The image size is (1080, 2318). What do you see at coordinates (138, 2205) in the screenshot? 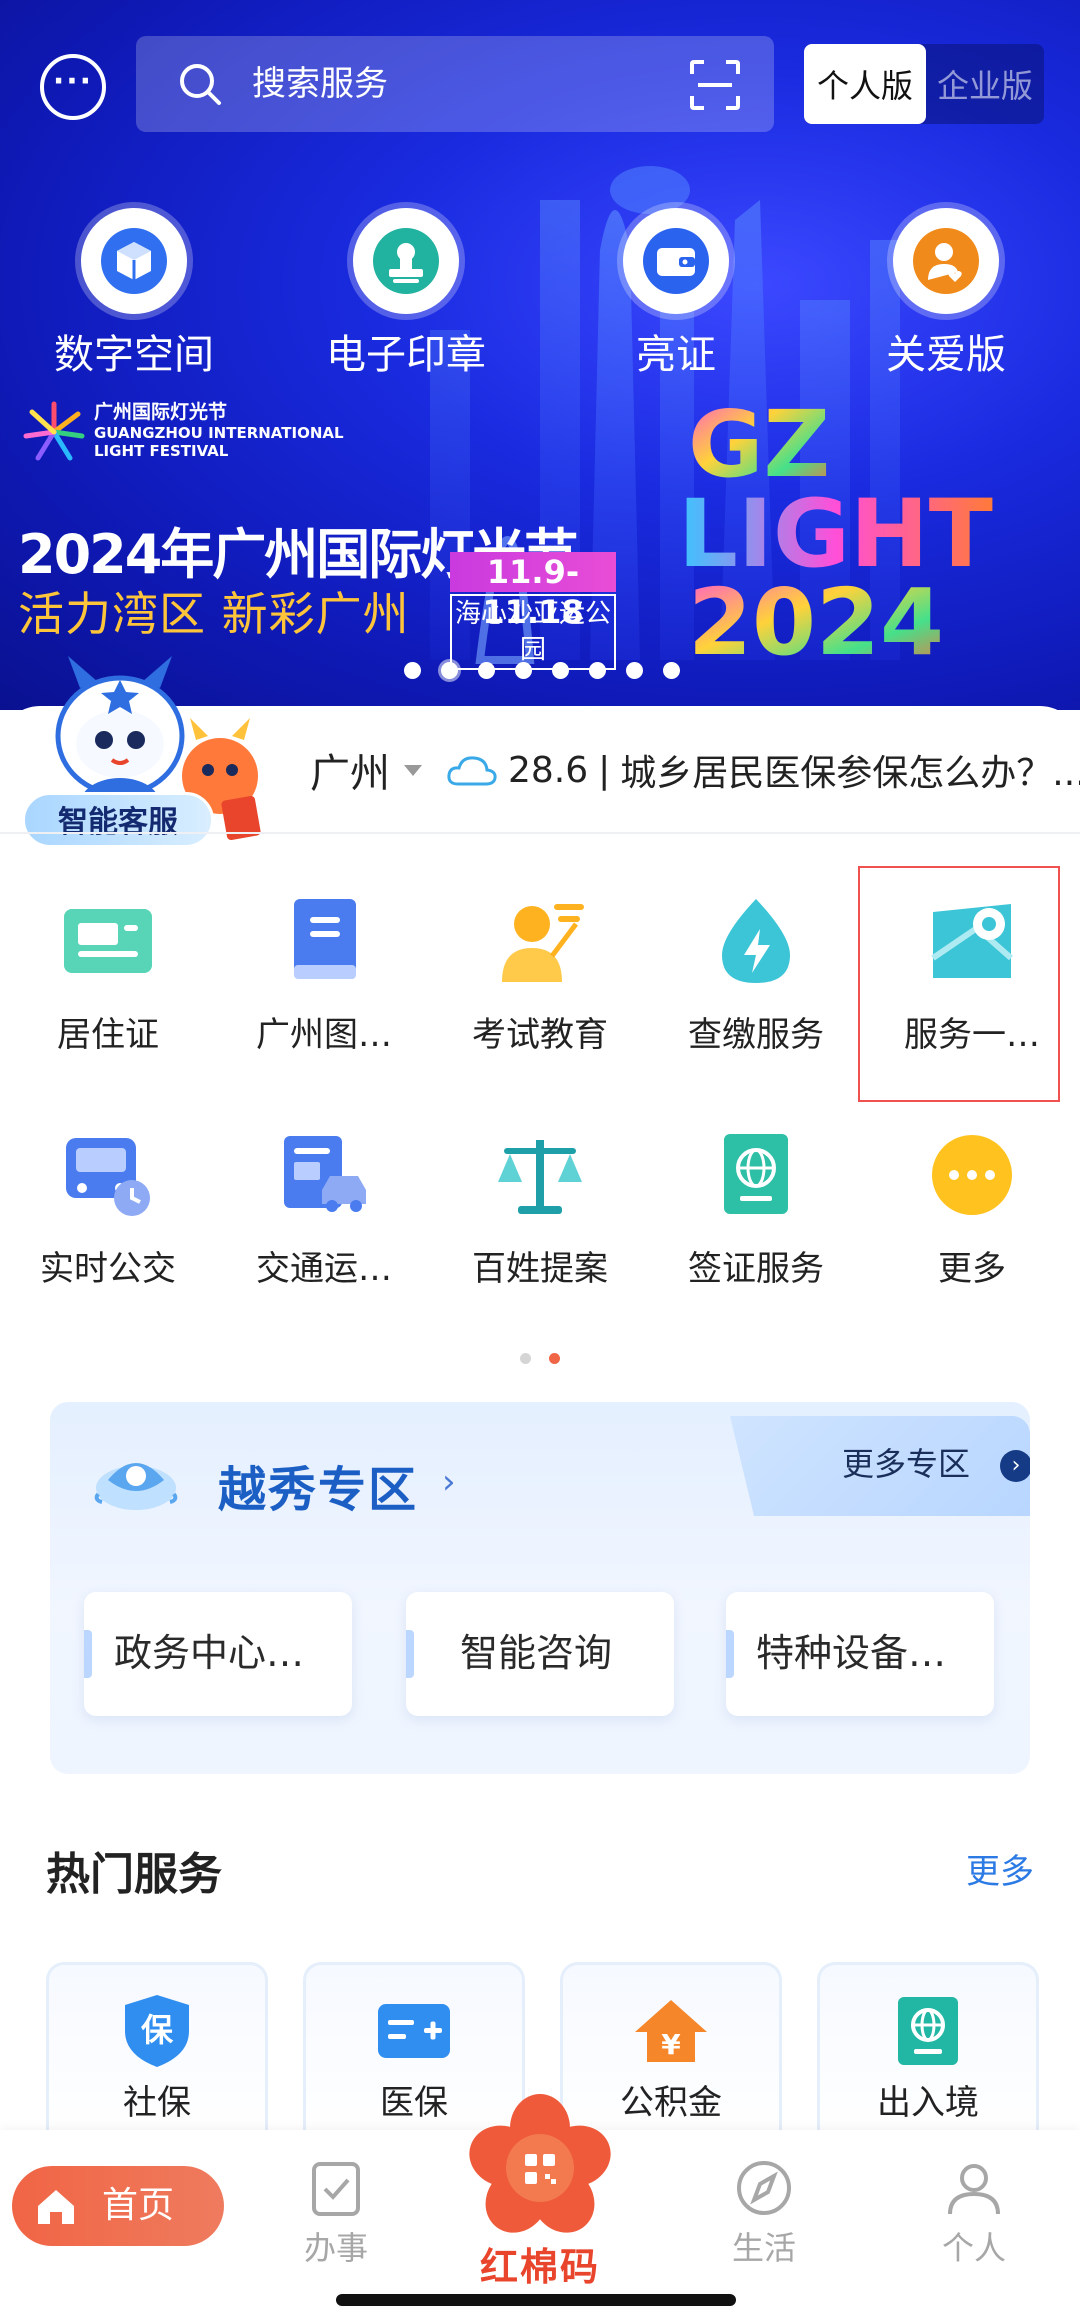
I see `nav-home-label: 首页` at bounding box center [138, 2205].